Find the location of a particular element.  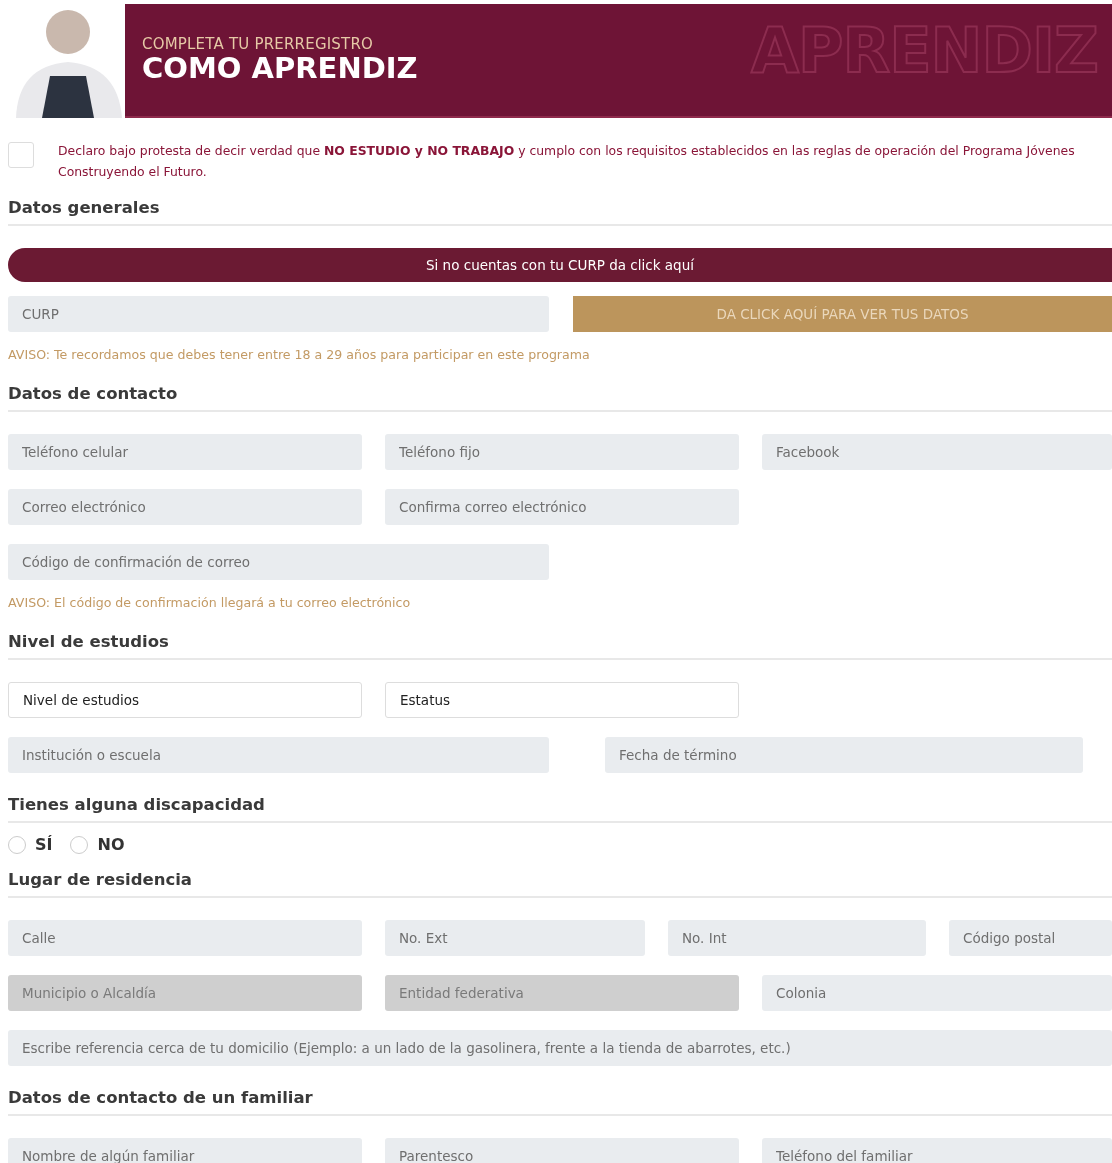

notice-text: AVISO: Te recordamos que debes tener entre 18 a 29 años para participar en este programa is located at coordinates (299, 354).